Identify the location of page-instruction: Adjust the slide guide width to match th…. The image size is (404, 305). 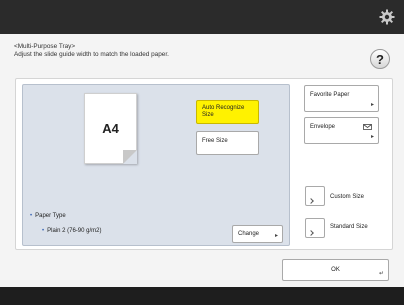
(91, 54).